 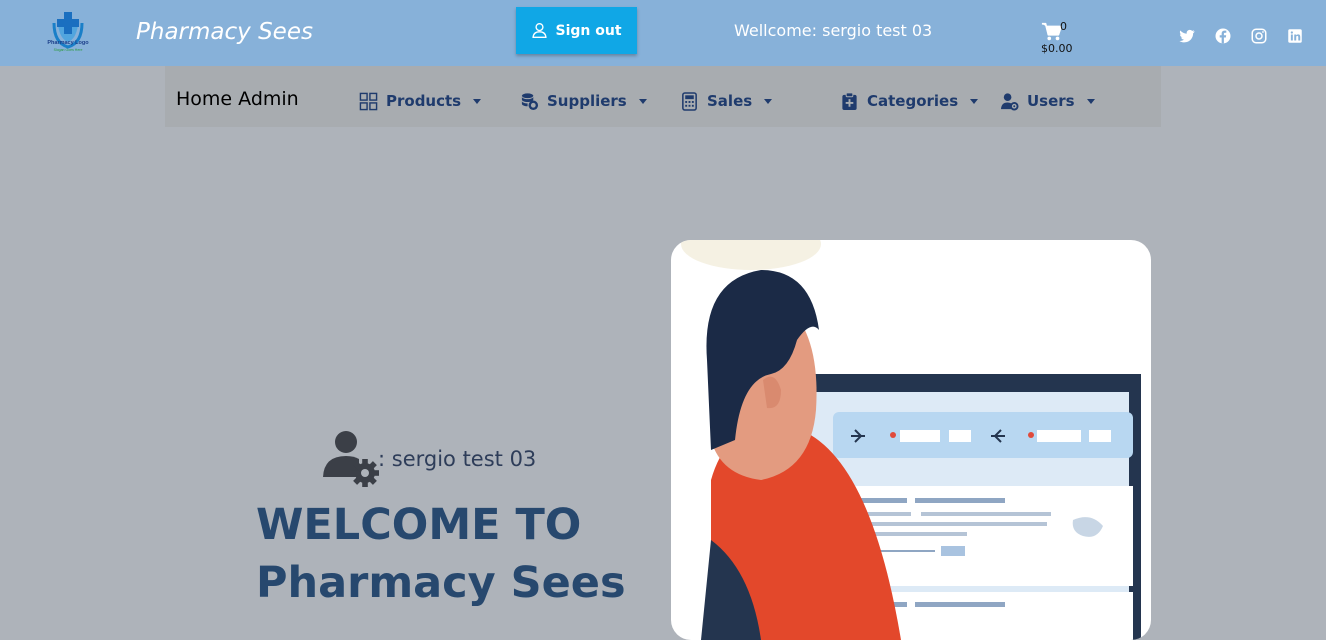 I want to click on nav-users: Users, so click(x=1047, y=101).